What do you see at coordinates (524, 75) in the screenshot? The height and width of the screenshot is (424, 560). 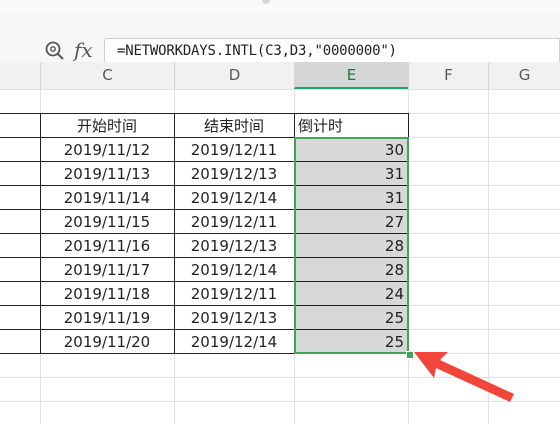 I see `column-header-g: G` at bounding box center [524, 75].